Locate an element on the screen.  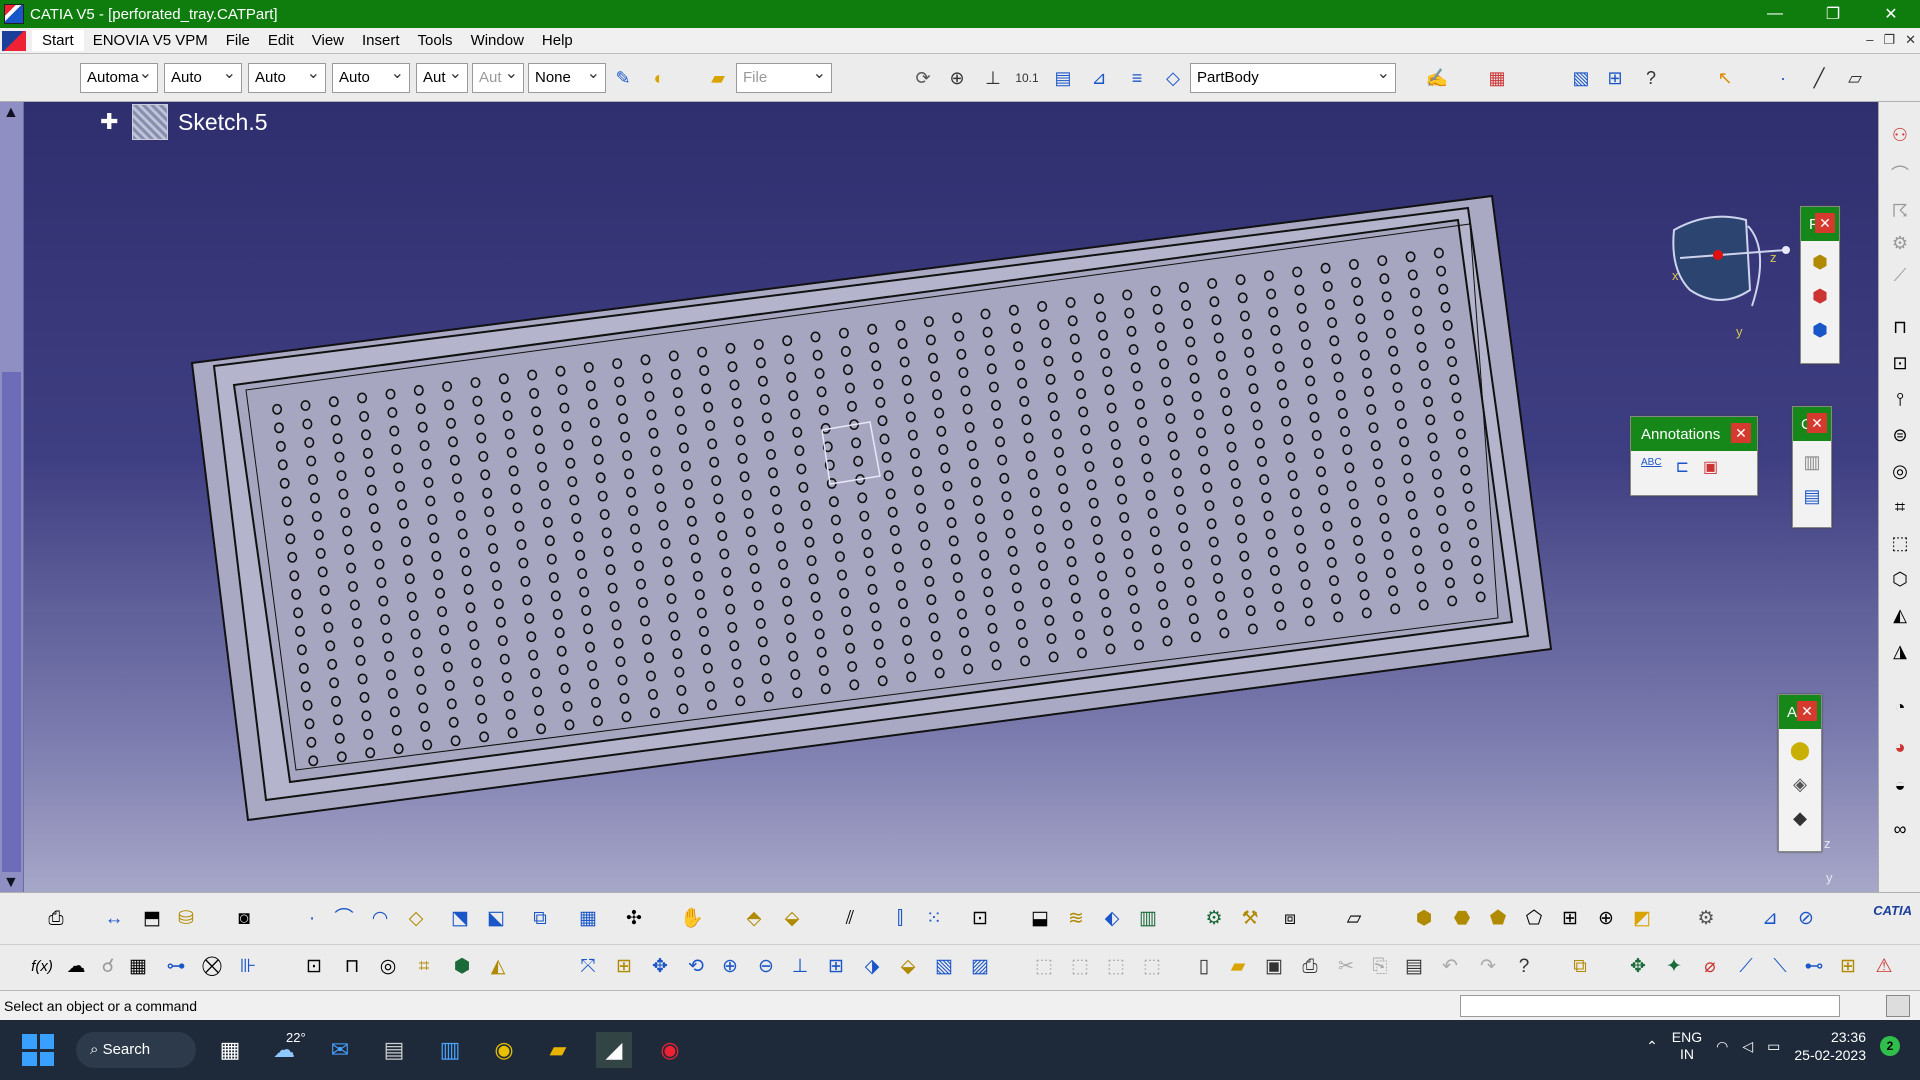
notepad-icon: ▥ is located at coordinates (450, 1050).